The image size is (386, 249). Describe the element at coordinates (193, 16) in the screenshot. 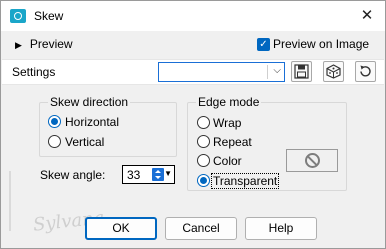

I see `title-bar: Skew ✕` at that location.